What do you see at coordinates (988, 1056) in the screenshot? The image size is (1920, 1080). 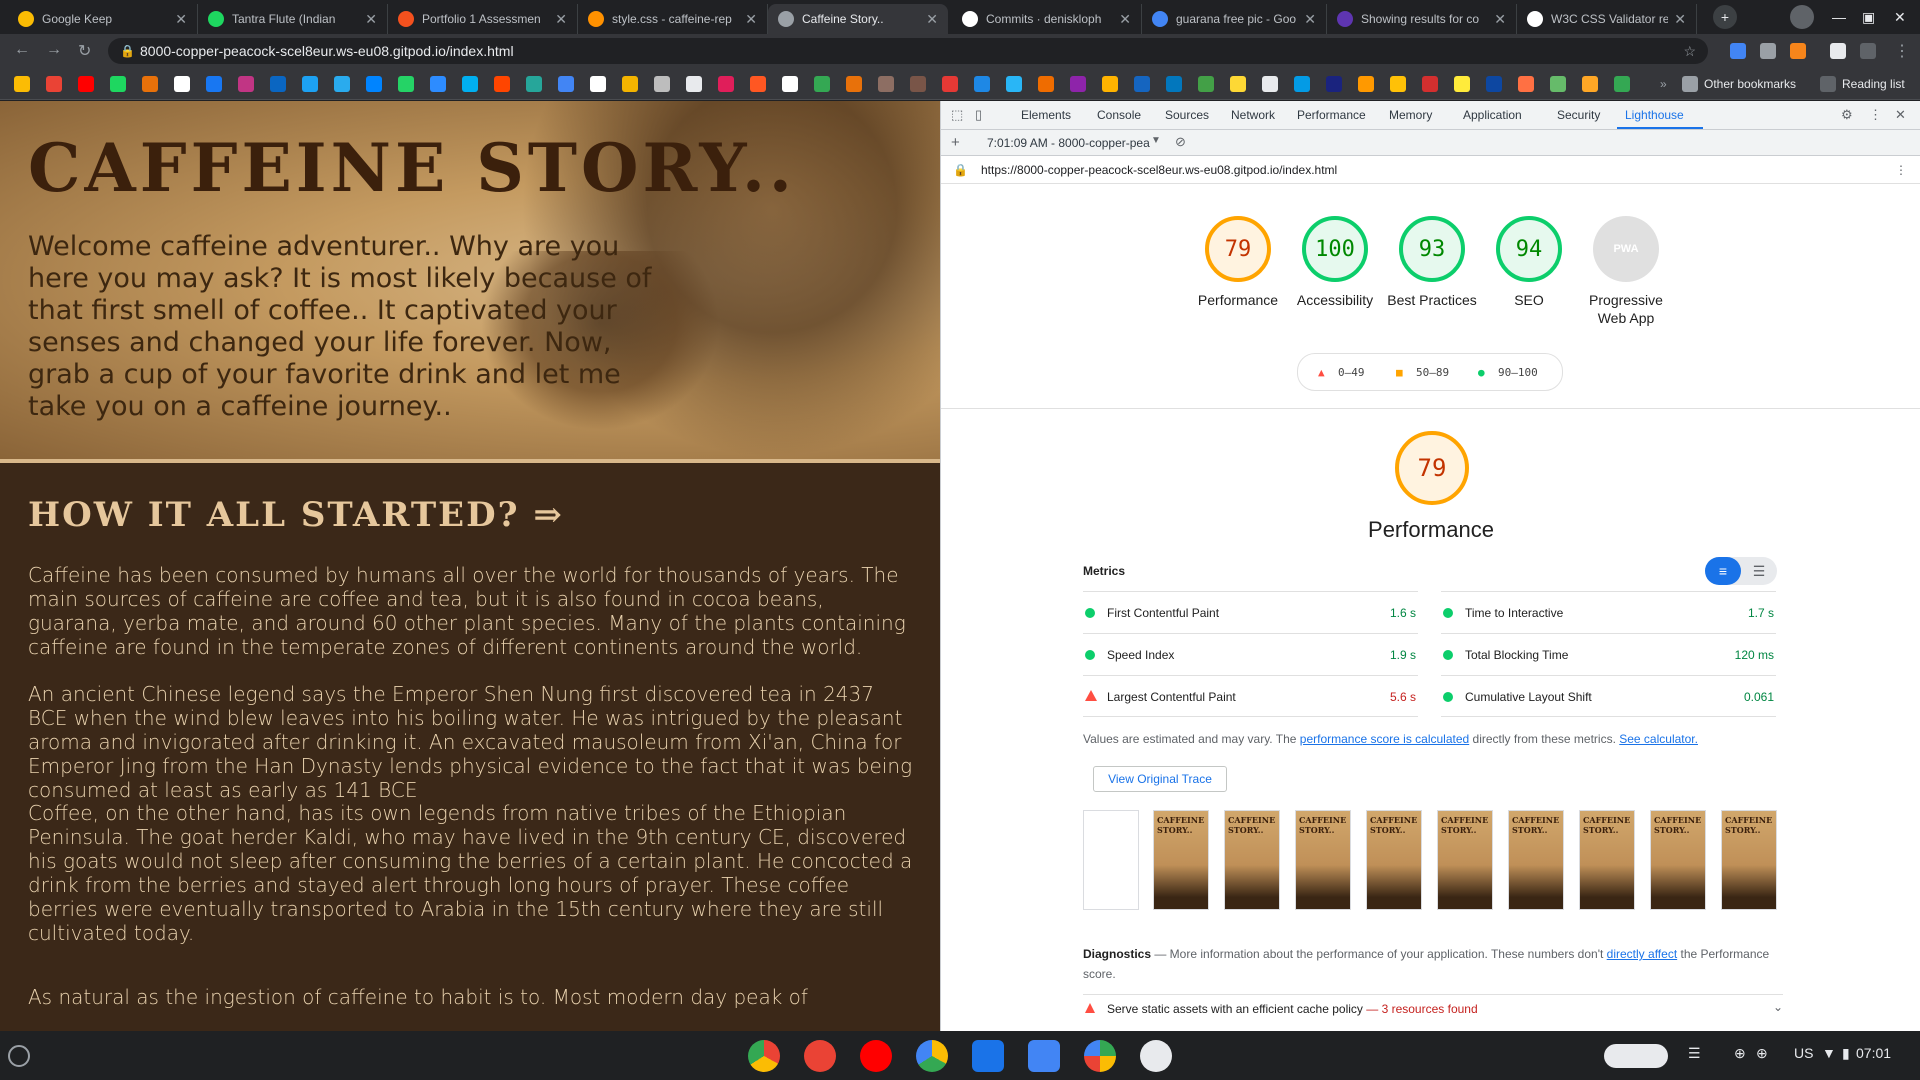 I see `files-icon` at bounding box center [988, 1056].